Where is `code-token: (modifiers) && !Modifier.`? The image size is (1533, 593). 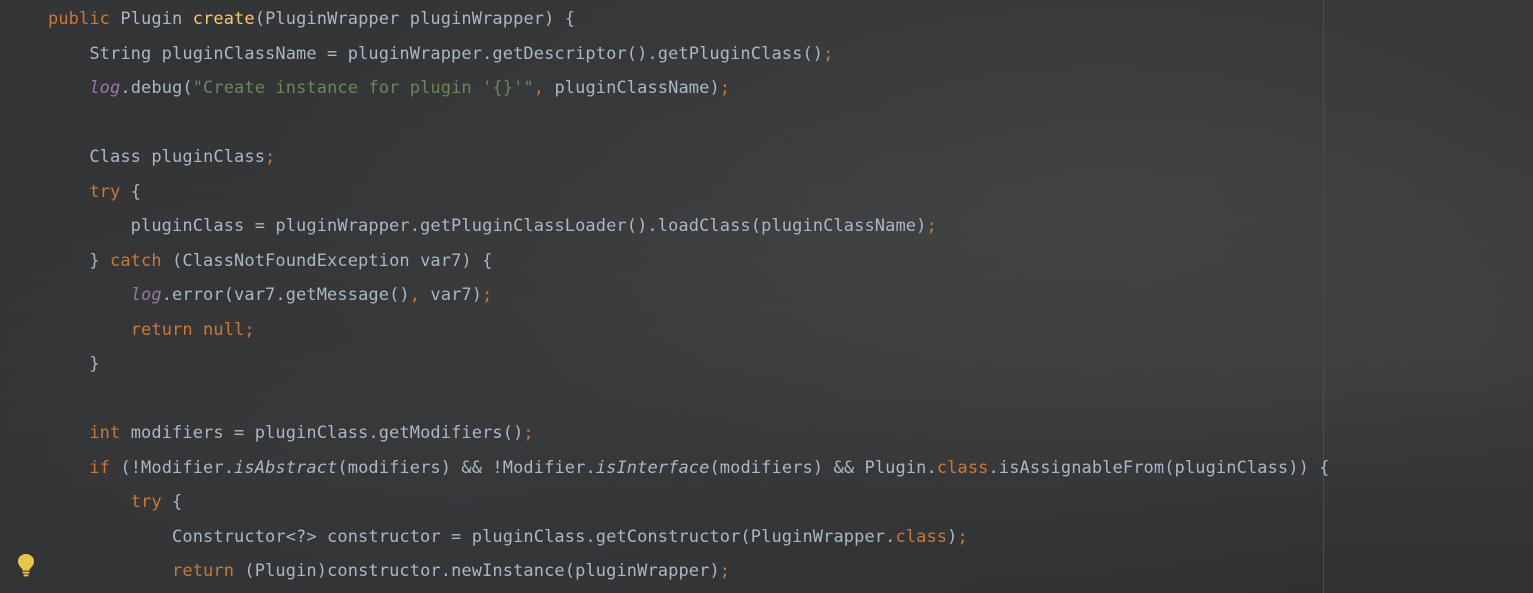
code-token: (modifiers) && !Modifier. is located at coordinates (466, 467).